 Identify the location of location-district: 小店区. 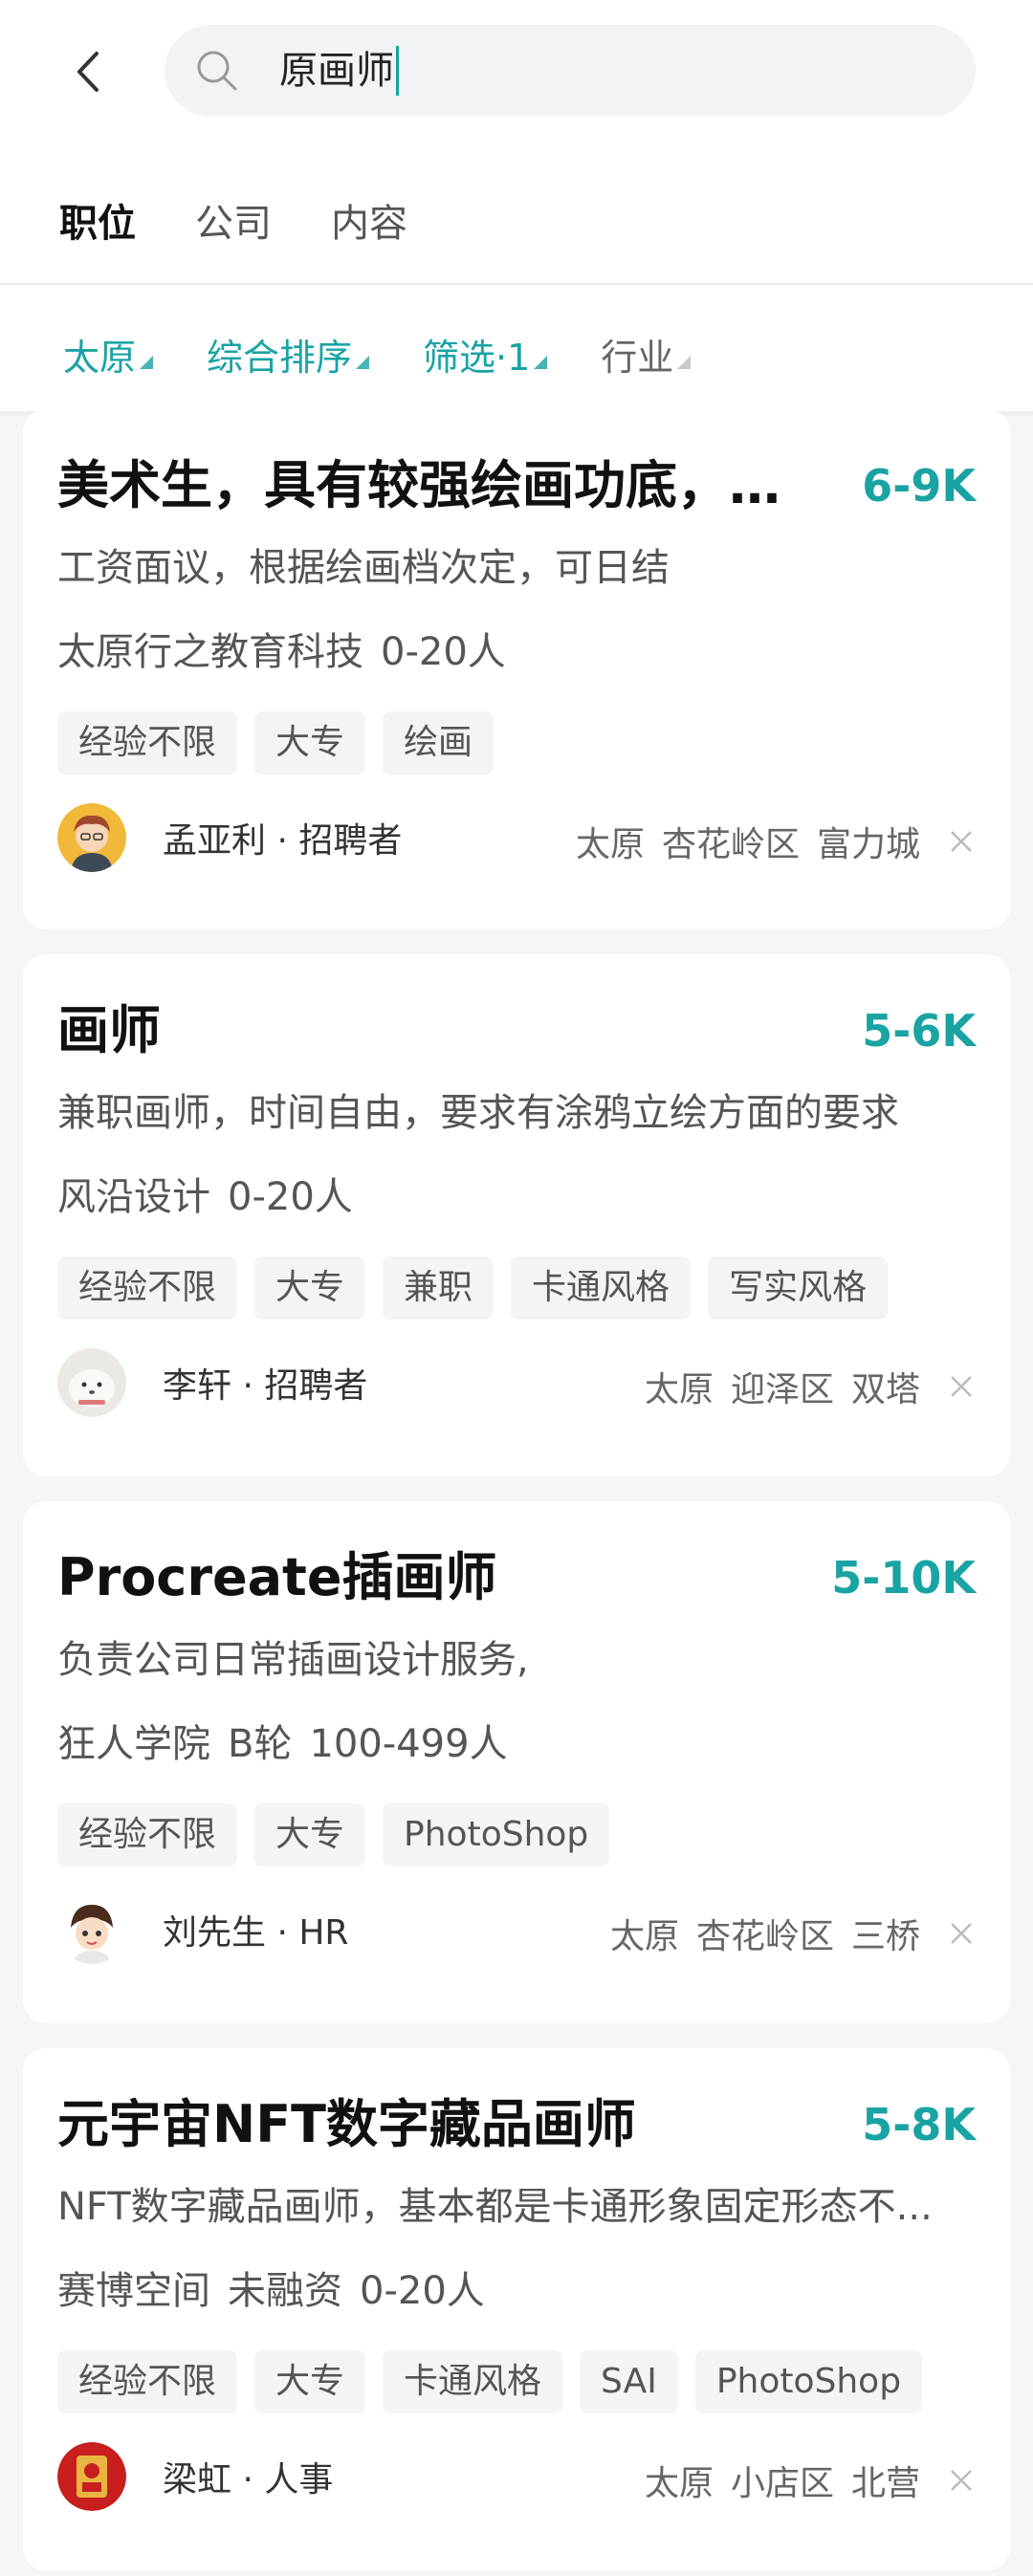
(782, 2483).